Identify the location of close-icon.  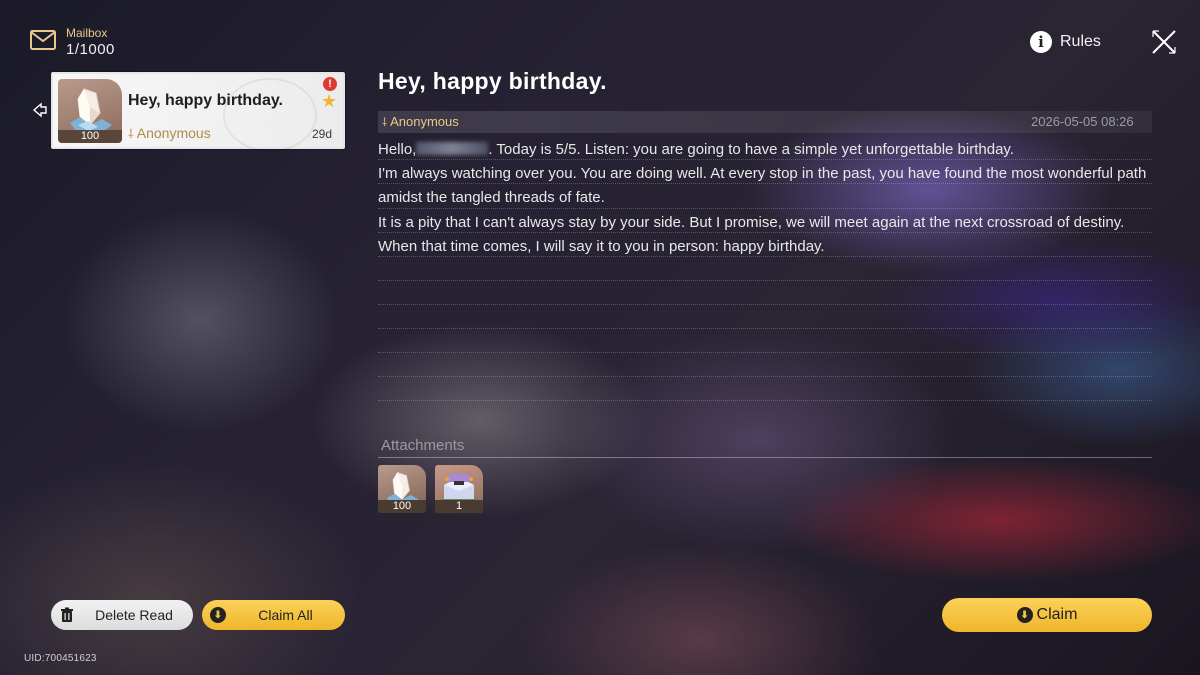
(1164, 42).